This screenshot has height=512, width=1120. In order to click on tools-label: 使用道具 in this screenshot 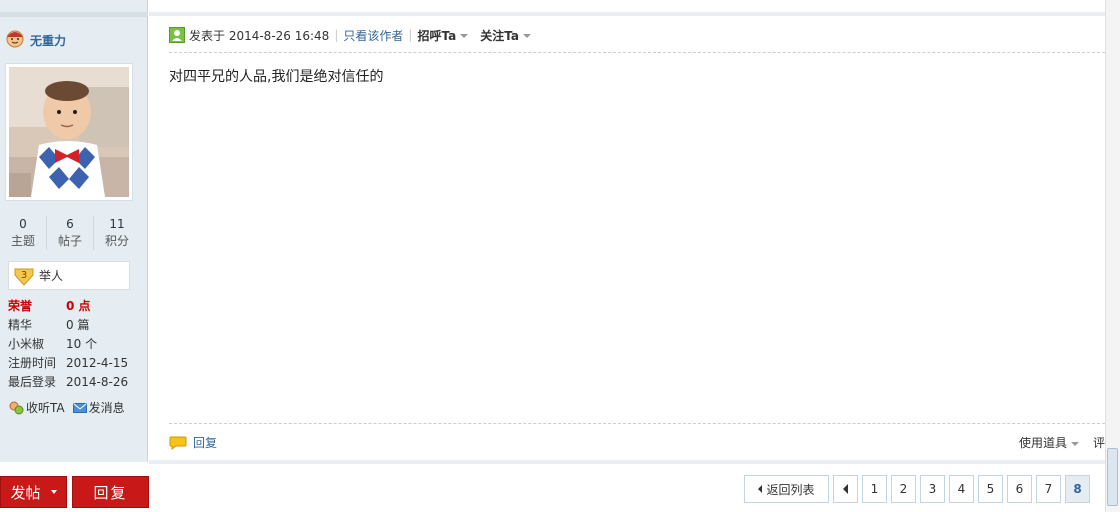, I will do `click(1042, 443)`.